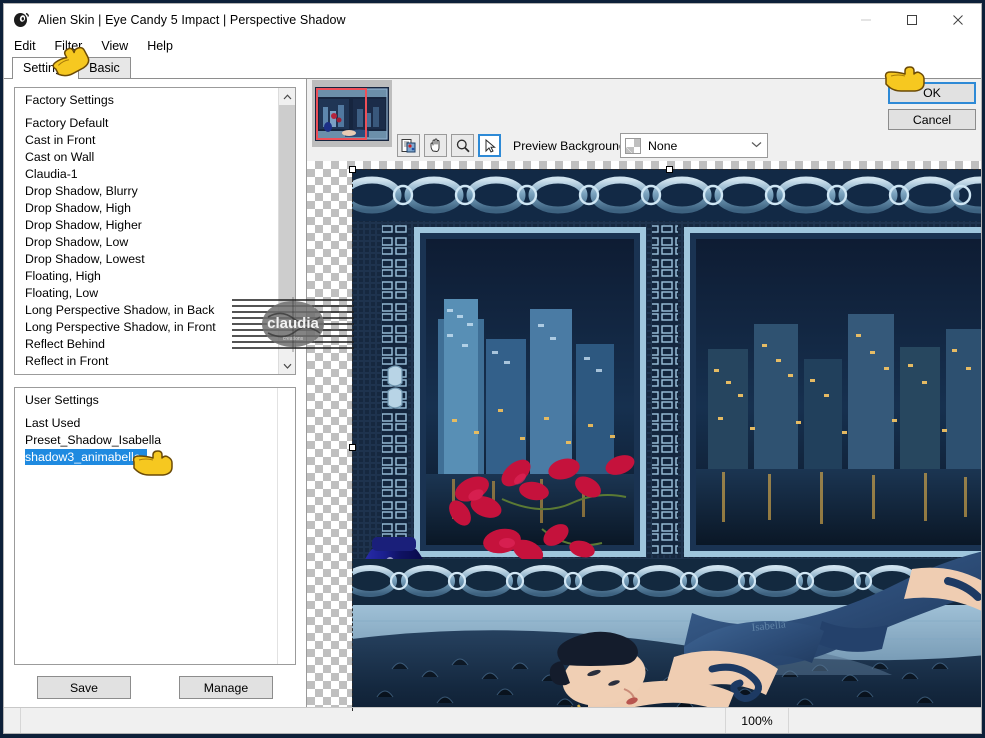 This screenshot has height=738, width=985. What do you see at coordinates (226, 687) in the screenshot?
I see `manage-button: Manage` at bounding box center [226, 687].